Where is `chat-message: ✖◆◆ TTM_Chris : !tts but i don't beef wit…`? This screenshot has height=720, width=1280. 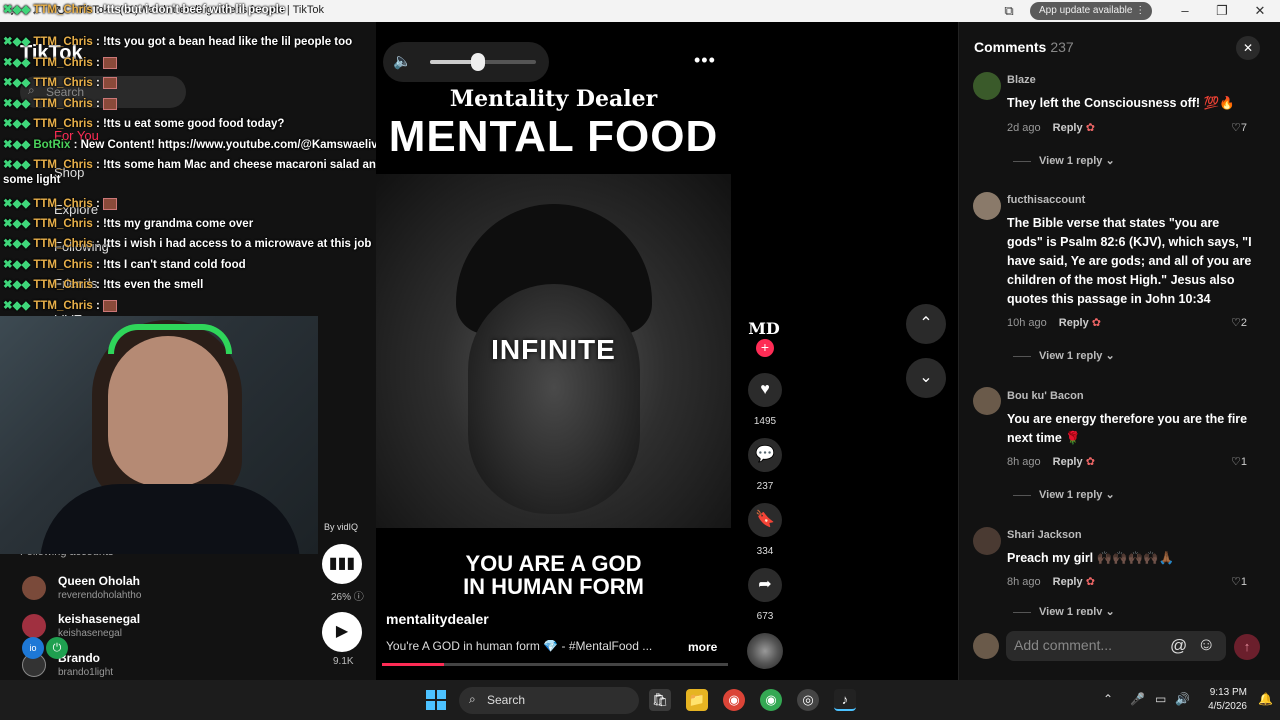
chat-message: ✖◆◆ TTM_Chris : !tts but i don't beef wit… is located at coordinates (144, 9).